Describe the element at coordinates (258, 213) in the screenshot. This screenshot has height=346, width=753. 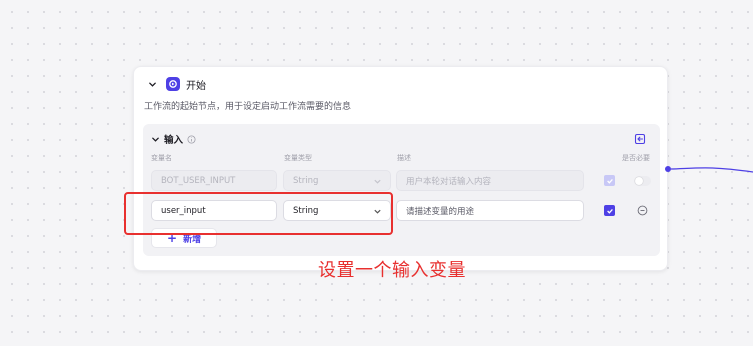
I see `highlight-box` at that location.